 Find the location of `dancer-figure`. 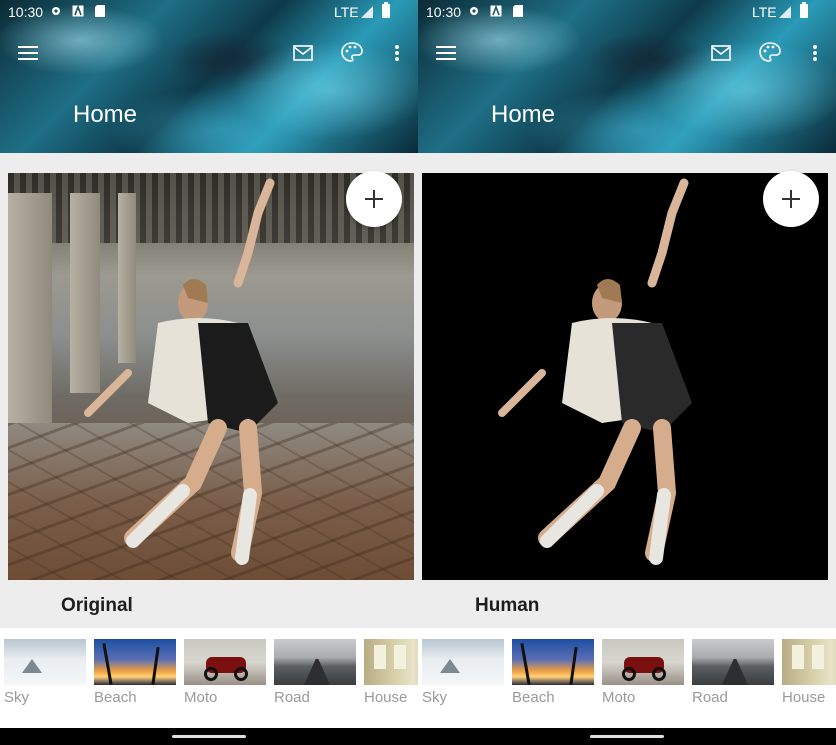

dancer-figure is located at coordinates (181, 371).